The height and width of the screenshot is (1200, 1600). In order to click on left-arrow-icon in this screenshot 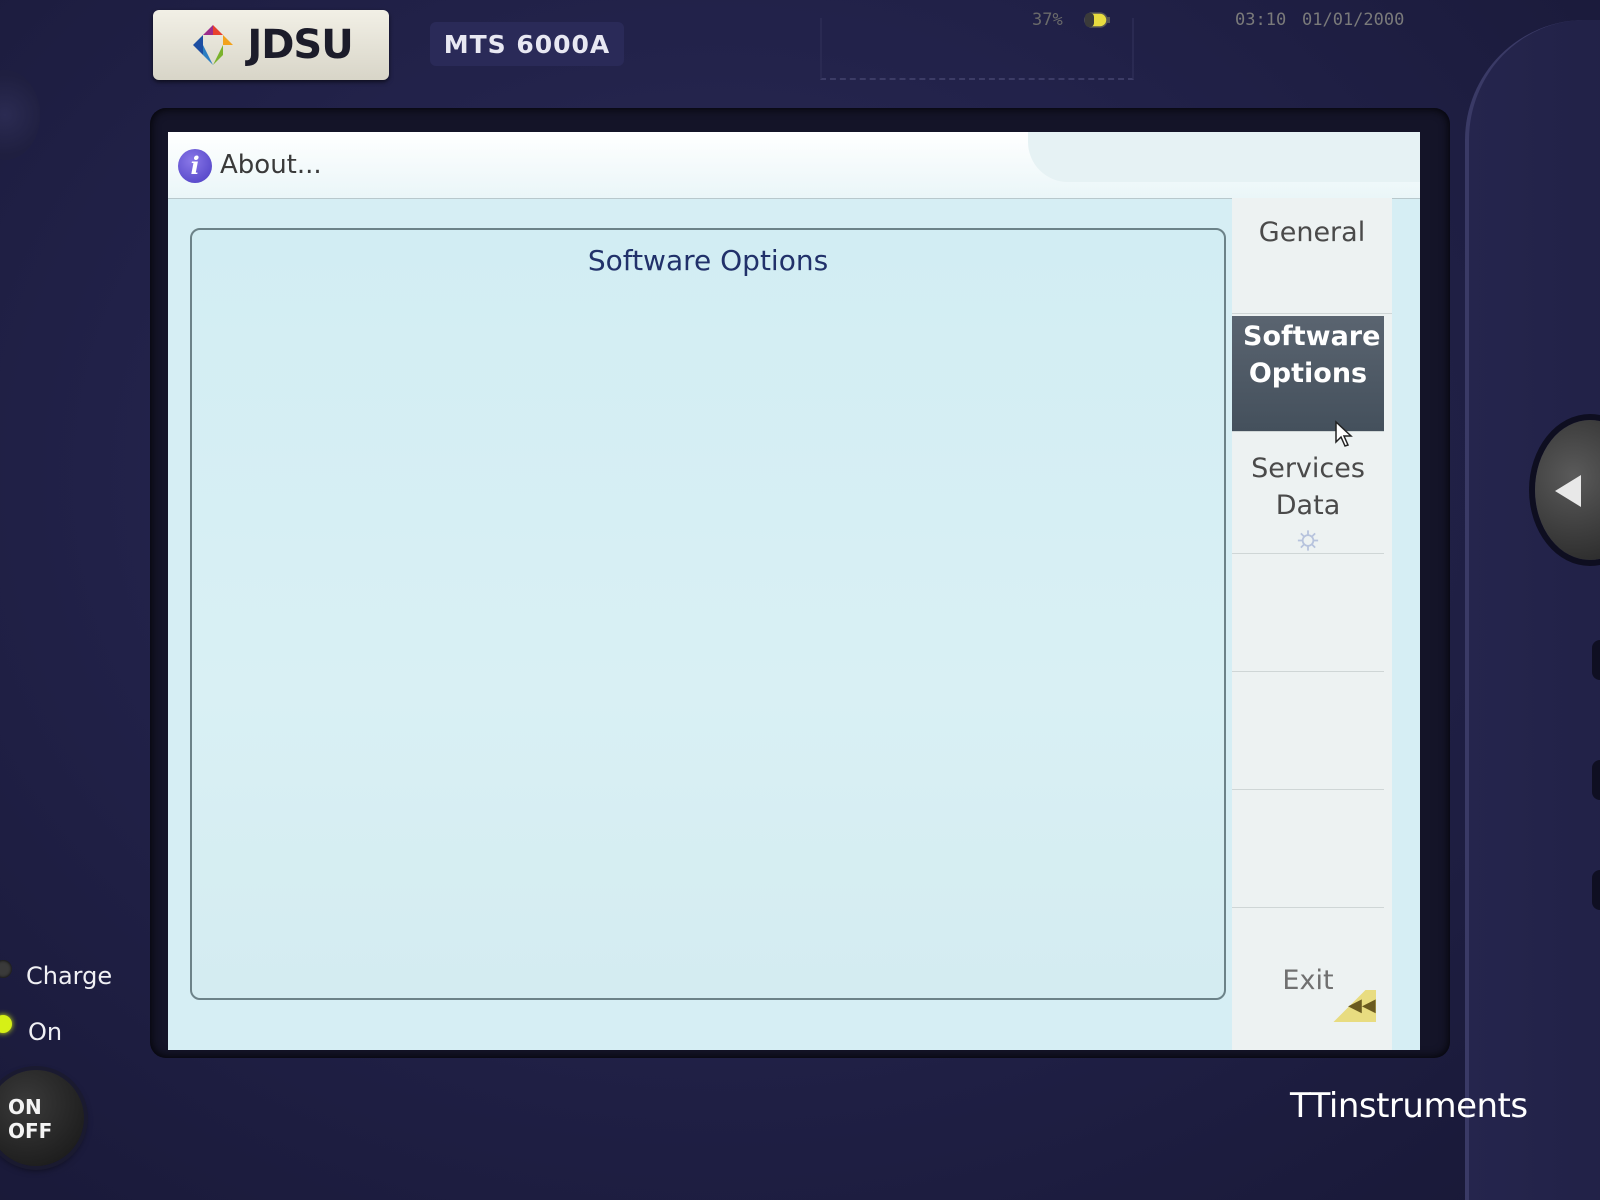, I will do `click(1568, 491)`.